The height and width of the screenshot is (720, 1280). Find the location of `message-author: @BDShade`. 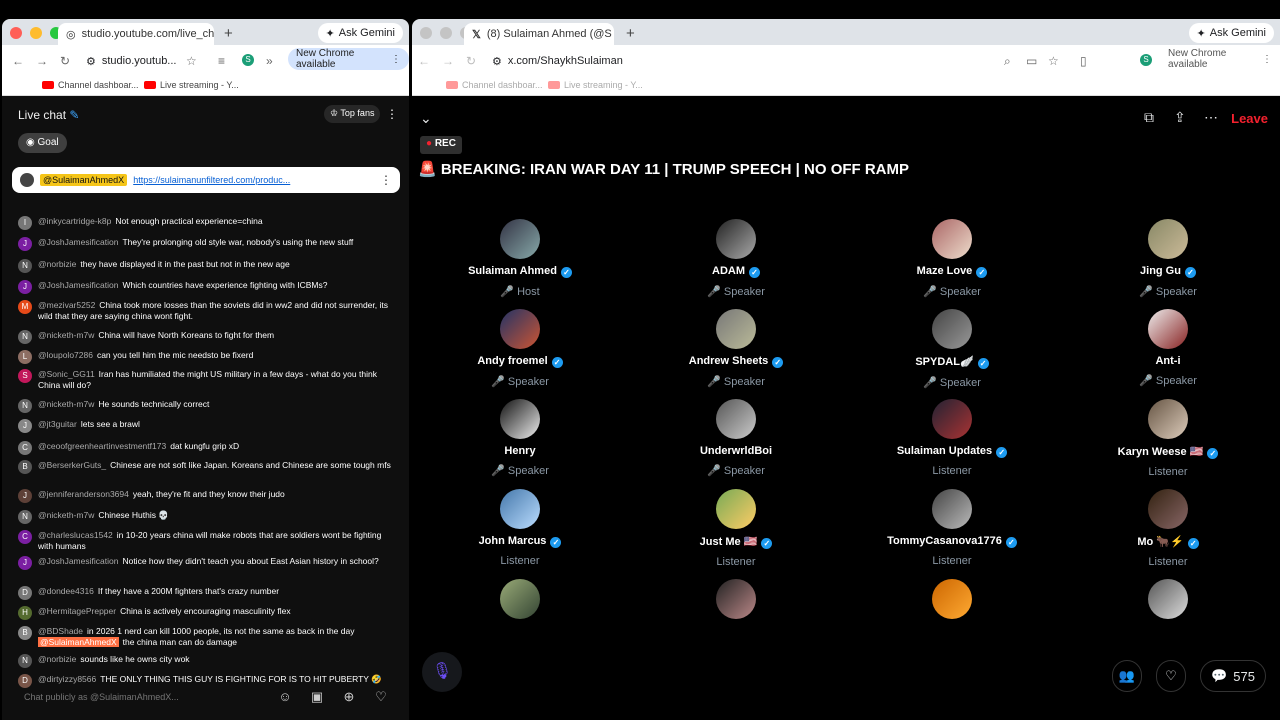

message-author: @BDShade is located at coordinates (60, 631).